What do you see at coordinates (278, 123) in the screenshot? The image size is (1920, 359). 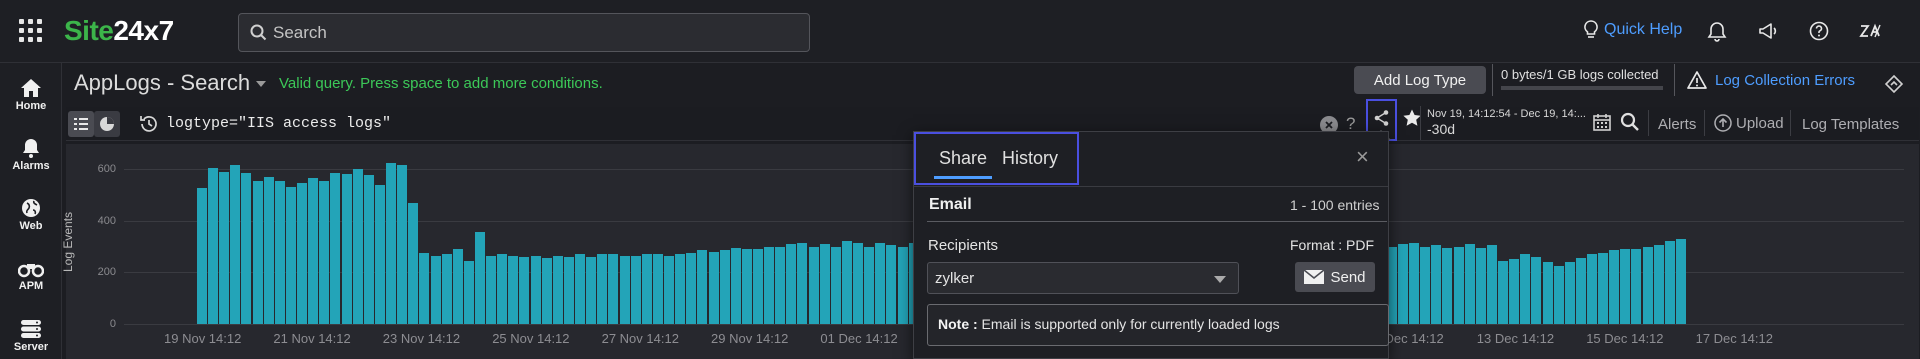 I see `query-input: logtype="IIS access logs"` at bounding box center [278, 123].